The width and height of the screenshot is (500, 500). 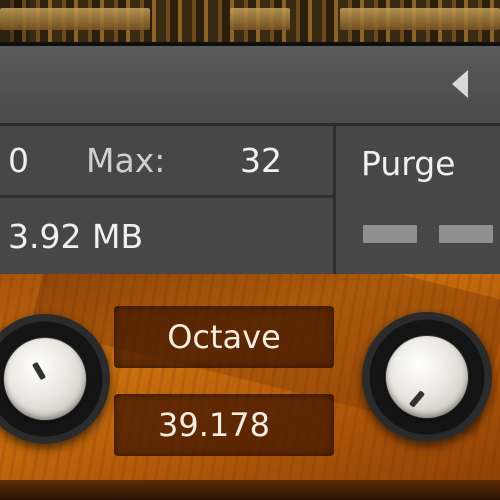 I want to click on memory-row: 3.92 MB, so click(x=168, y=236).